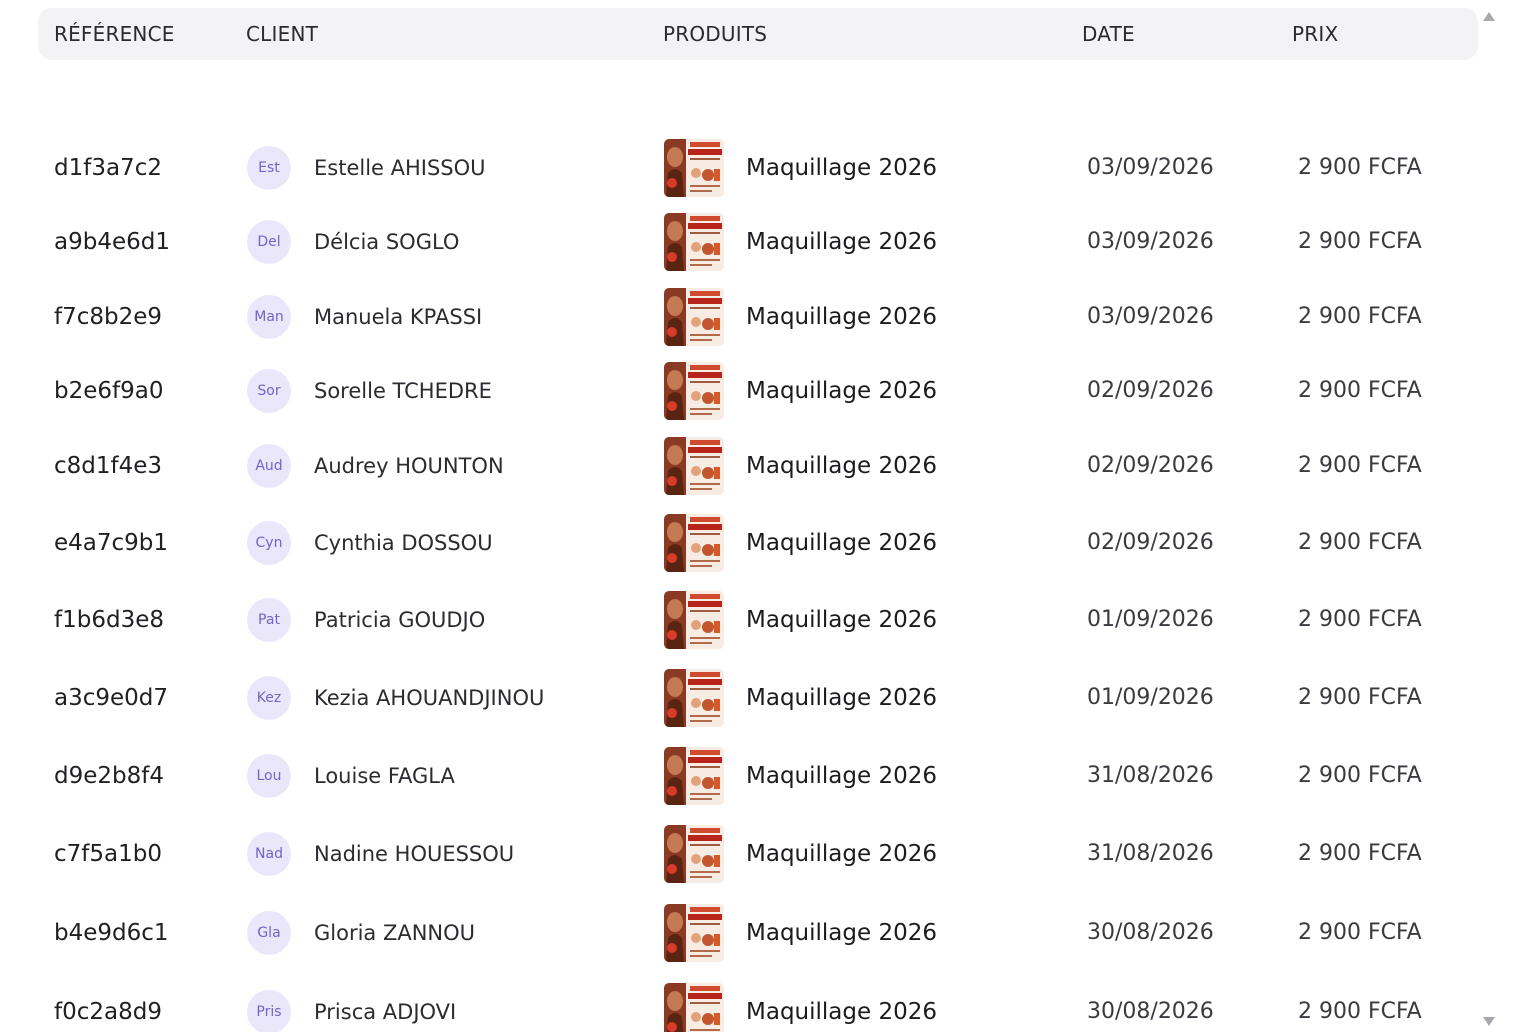 This screenshot has width=1524, height=1032. Describe the element at coordinates (269, 242) in the screenshot. I see `avatar: Del` at that location.